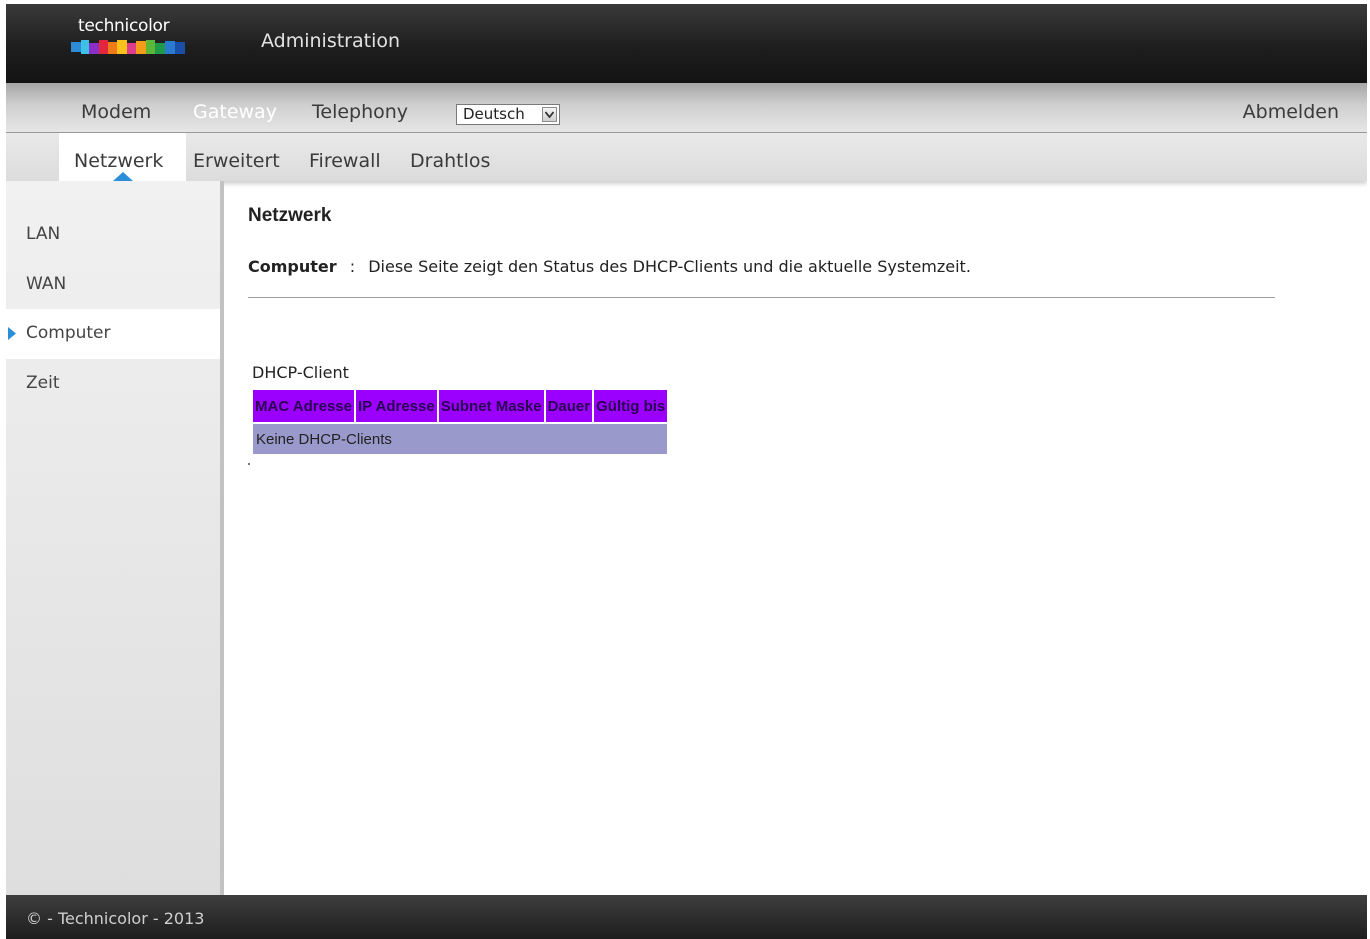  I want to click on column-header-dauer: Dauer, so click(569, 406).